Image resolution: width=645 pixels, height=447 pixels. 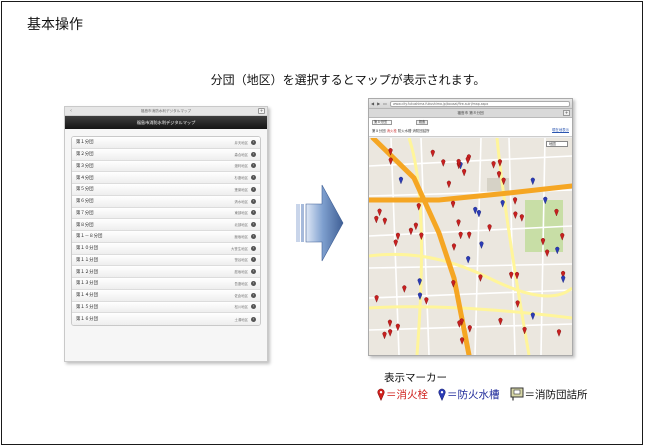 I want to click on legend-item-station: ＝消防団詰所, so click(x=549, y=394).